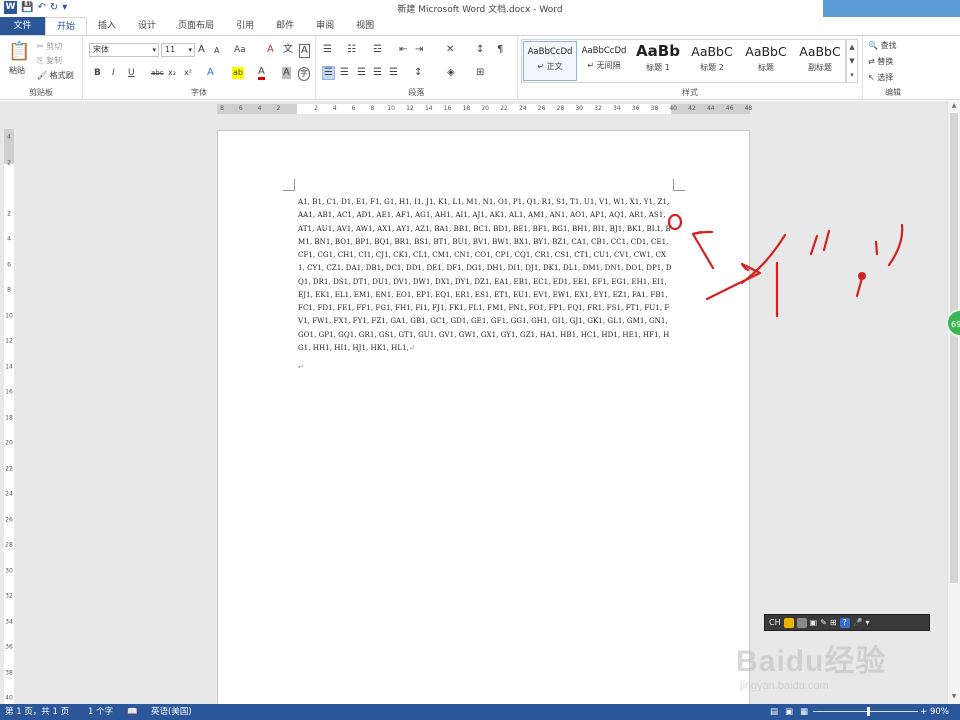 This screenshot has width=960, height=720. Describe the element at coordinates (100, 712) in the screenshot. I see `word-count: 1 个字` at that location.